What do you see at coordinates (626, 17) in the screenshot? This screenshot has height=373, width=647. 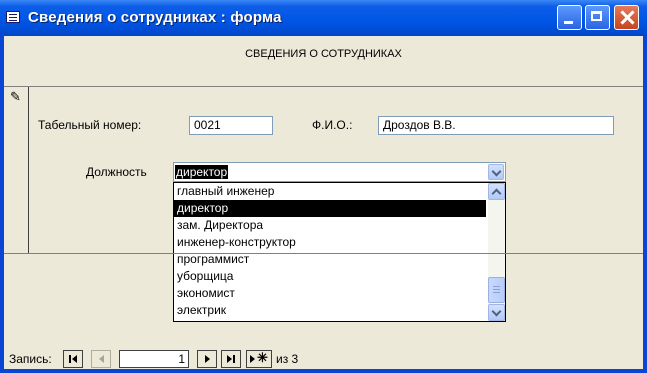 I see `close-button` at bounding box center [626, 17].